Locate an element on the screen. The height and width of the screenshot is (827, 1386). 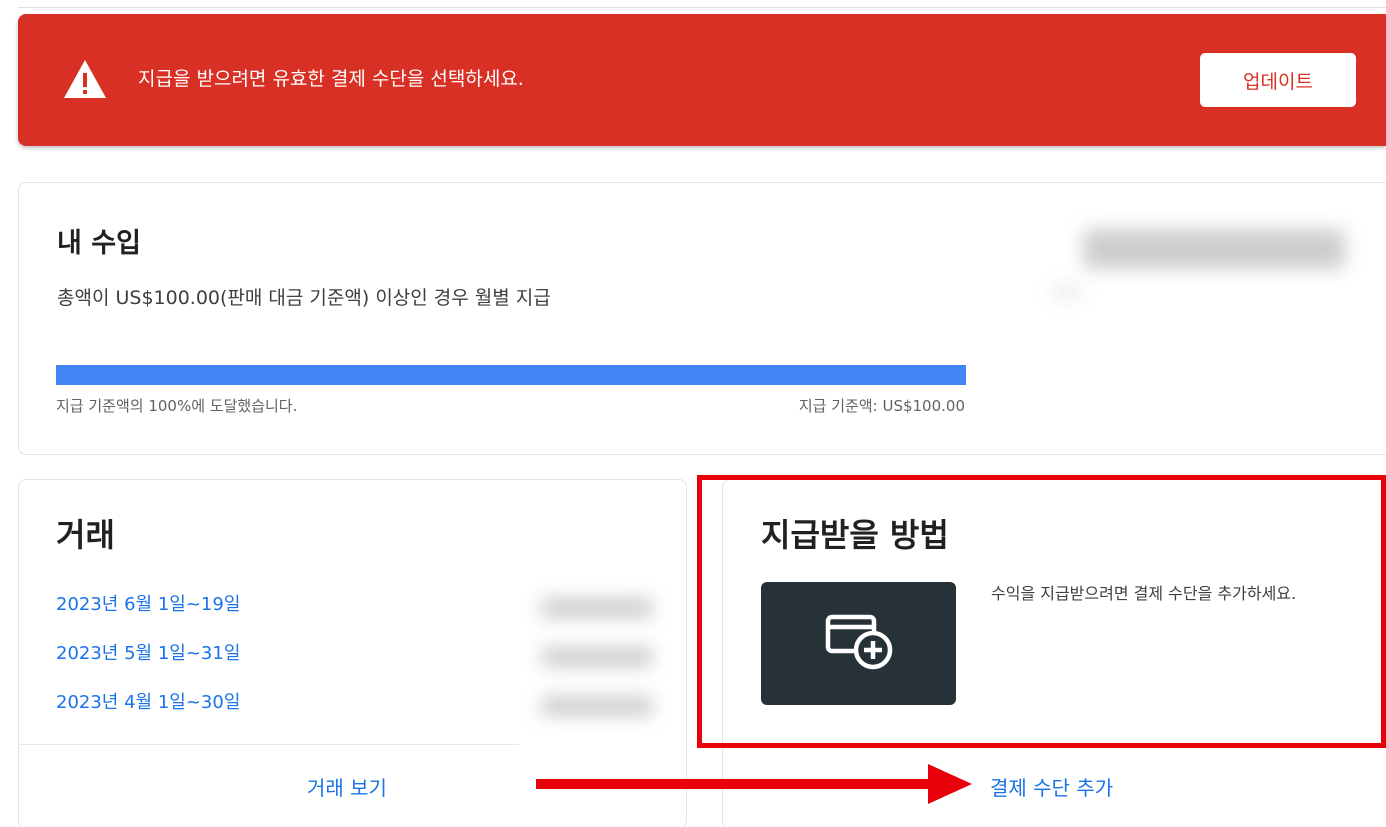
add-payment-method-link: 결제 수단 추가 is located at coordinates (1051, 786).